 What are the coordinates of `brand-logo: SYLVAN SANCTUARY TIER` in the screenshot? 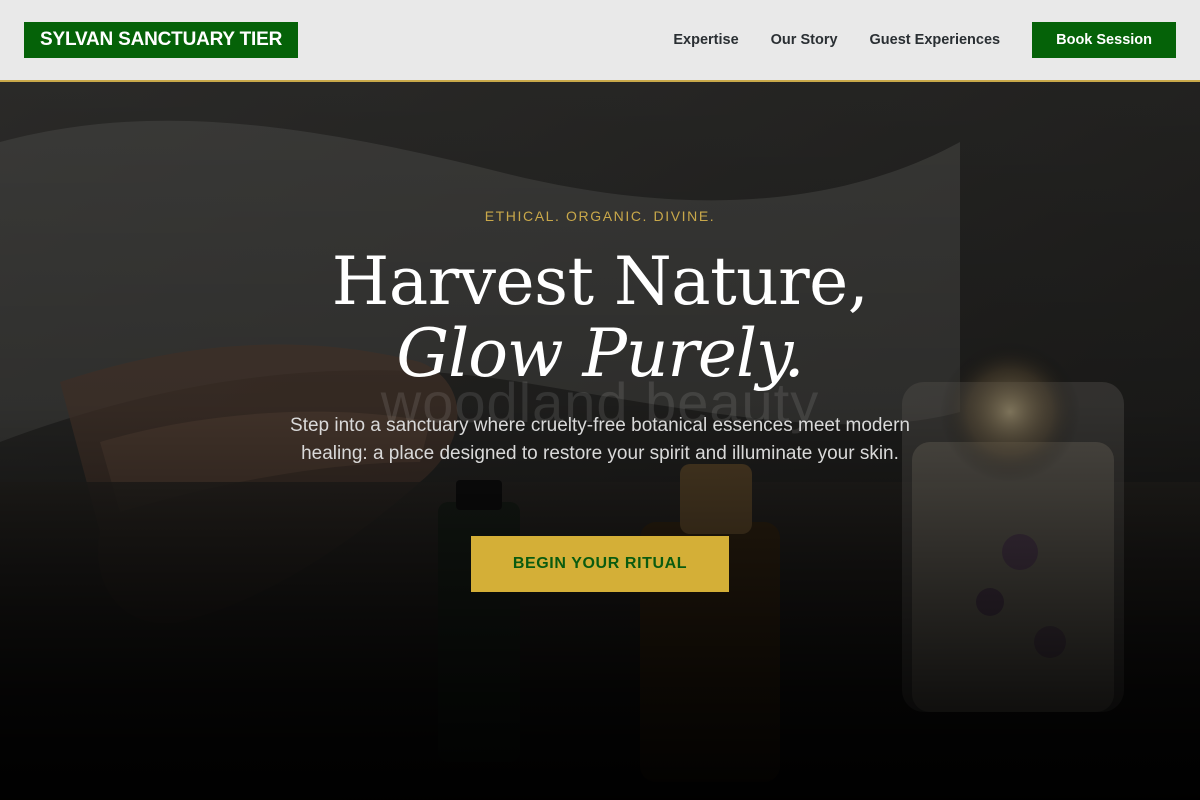 It's located at (161, 40).